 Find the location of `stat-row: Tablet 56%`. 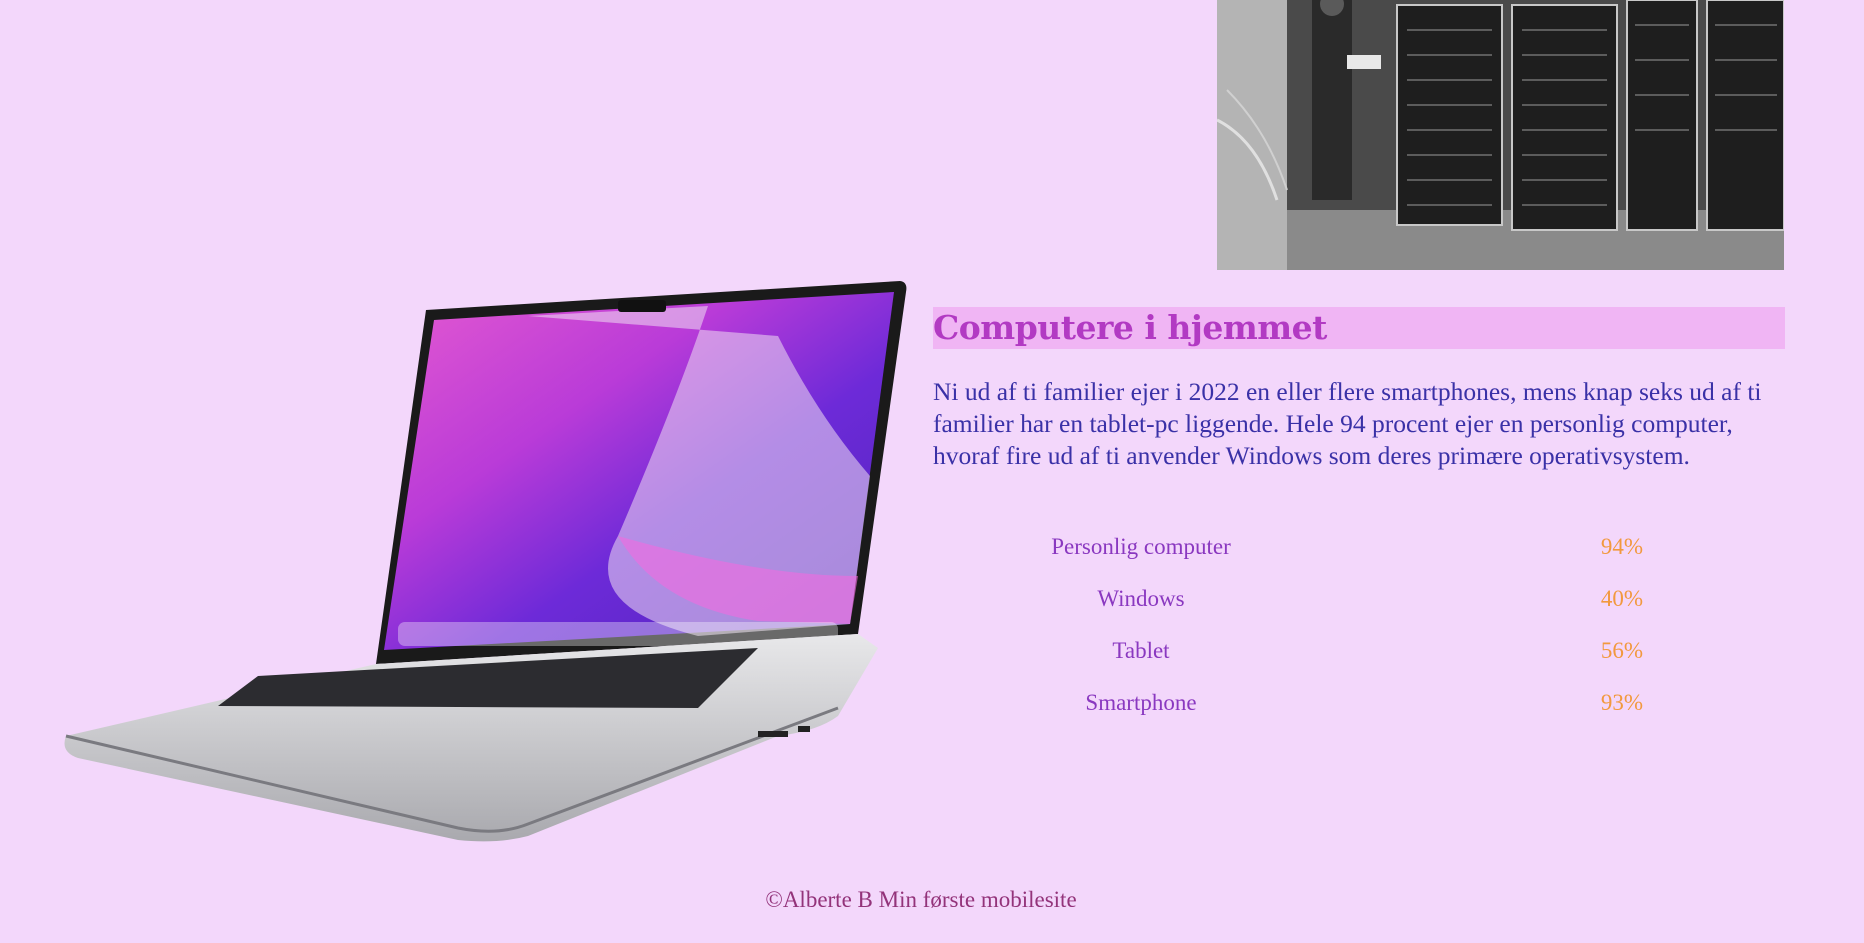

stat-row: Tablet 56% is located at coordinates (1359, 660).